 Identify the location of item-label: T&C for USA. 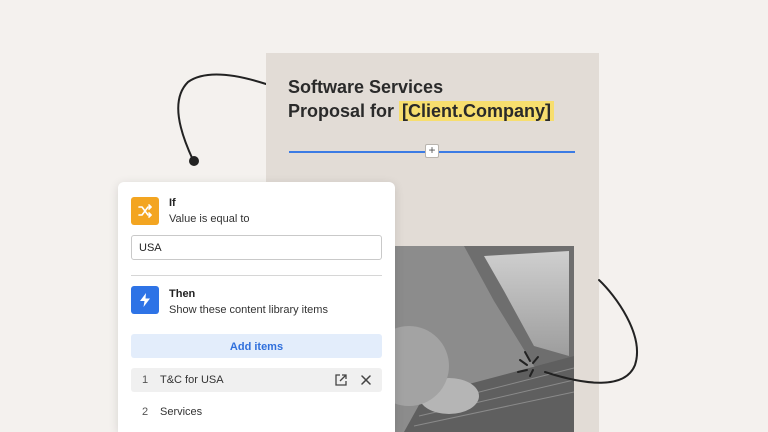
(192, 380).